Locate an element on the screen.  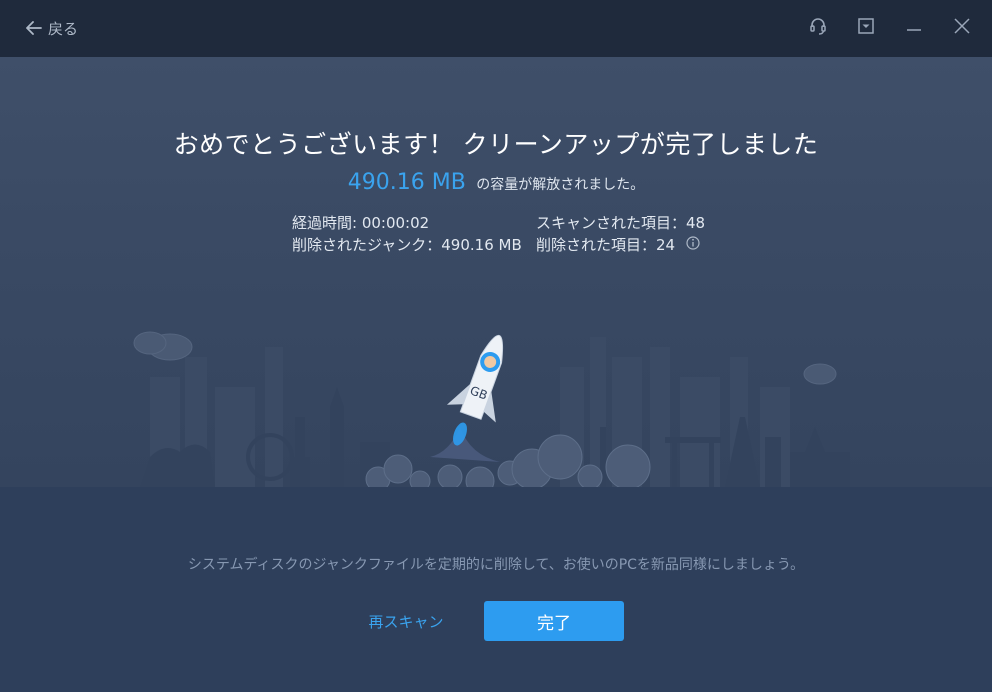
back-button: 戻る is located at coordinates (52, 28).